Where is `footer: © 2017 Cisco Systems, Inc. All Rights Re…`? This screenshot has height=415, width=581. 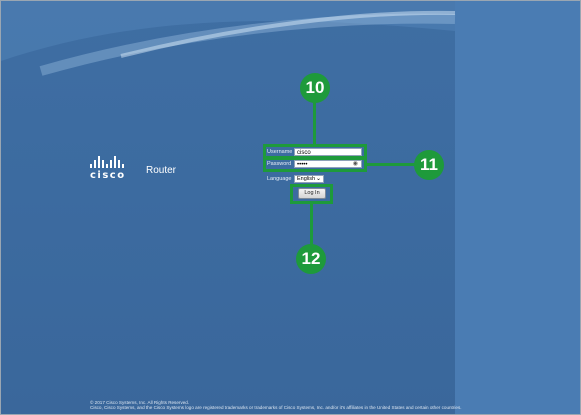
footer: © 2017 Cisco Systems, Inc. All Rights Re… is located at coordinates (276, 405).